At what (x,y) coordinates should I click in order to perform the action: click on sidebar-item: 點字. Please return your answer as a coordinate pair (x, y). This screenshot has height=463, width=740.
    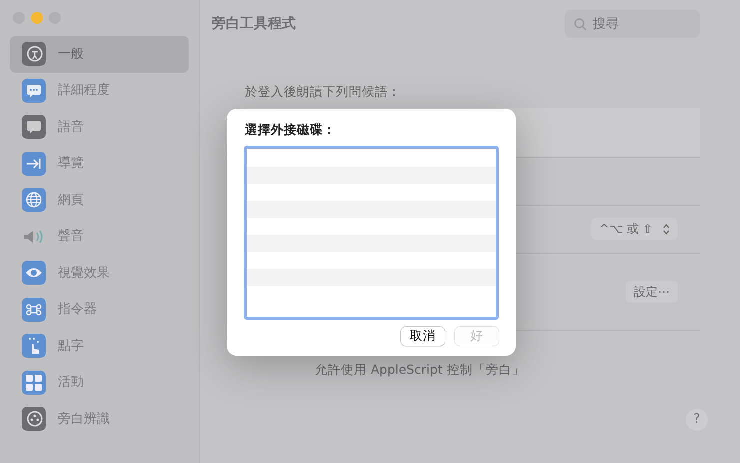
    Looking at the image, I should click on (99, 346).